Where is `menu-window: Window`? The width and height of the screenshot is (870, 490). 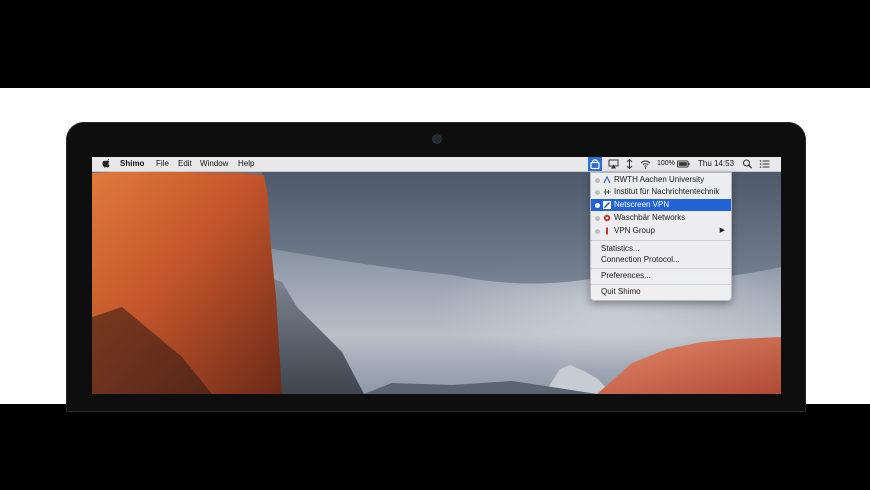 menu-window: Window is located at coordinates (214, 164).